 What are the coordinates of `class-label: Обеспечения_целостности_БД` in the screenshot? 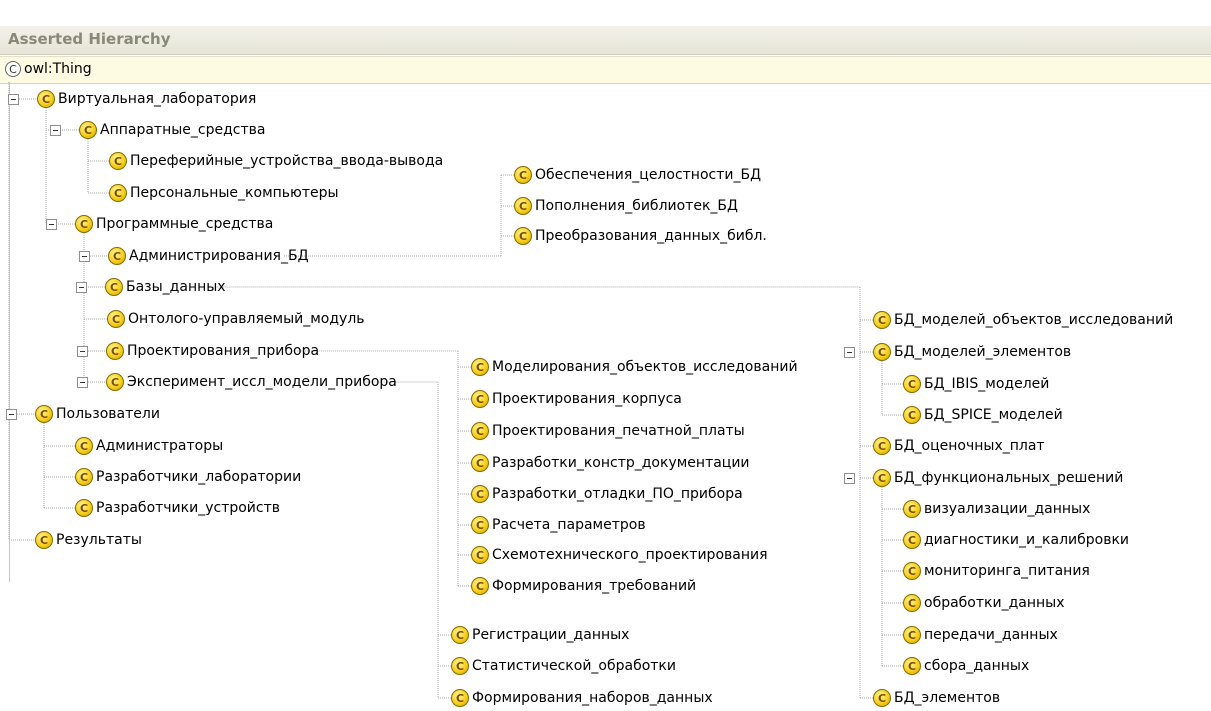 It's located at (648, 175).